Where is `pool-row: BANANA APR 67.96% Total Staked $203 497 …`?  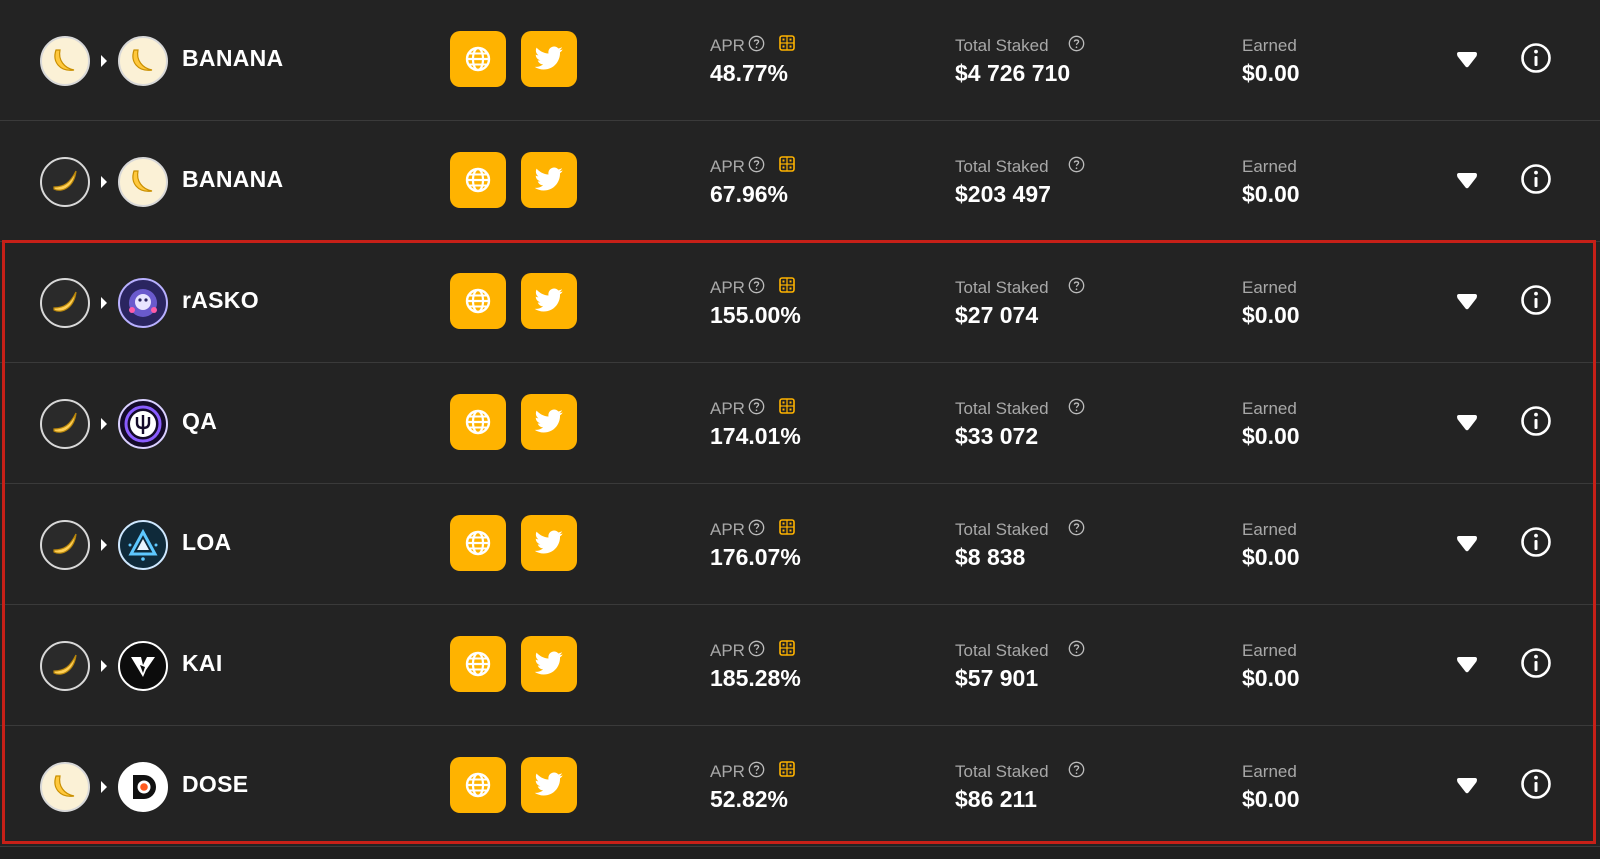 pool-row: BANANA APR 67.96% Total Staked $203 497 … is located at coordinates (800, 181).